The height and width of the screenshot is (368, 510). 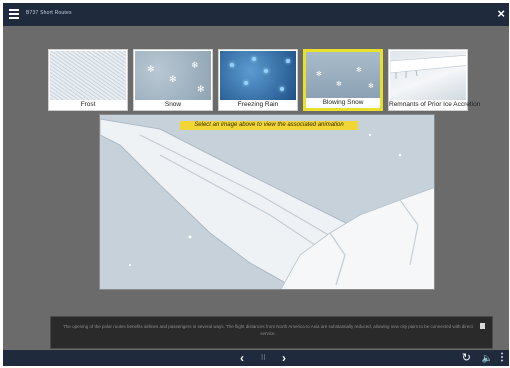 What do you see at coordinates (263, 358) in the screenshot?
I see `pause-button: II` at bounding box center [263, 358].